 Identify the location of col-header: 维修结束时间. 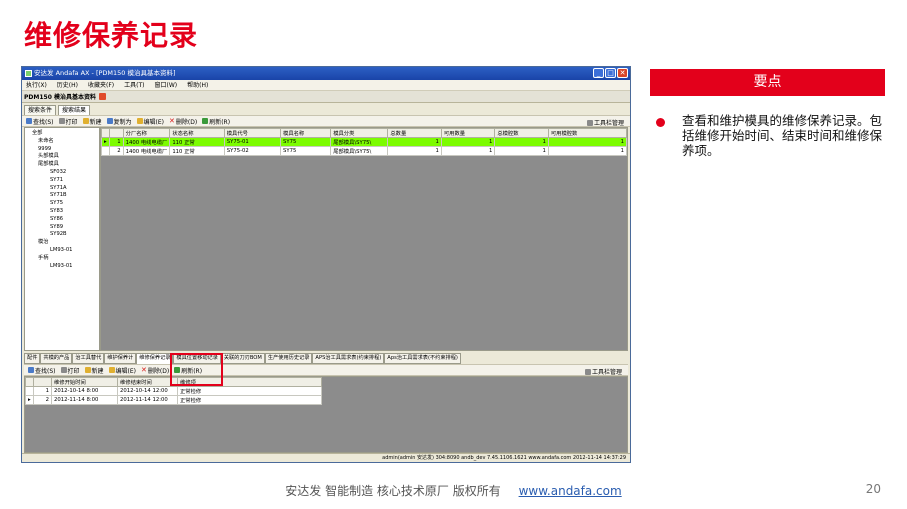
(147, 382).